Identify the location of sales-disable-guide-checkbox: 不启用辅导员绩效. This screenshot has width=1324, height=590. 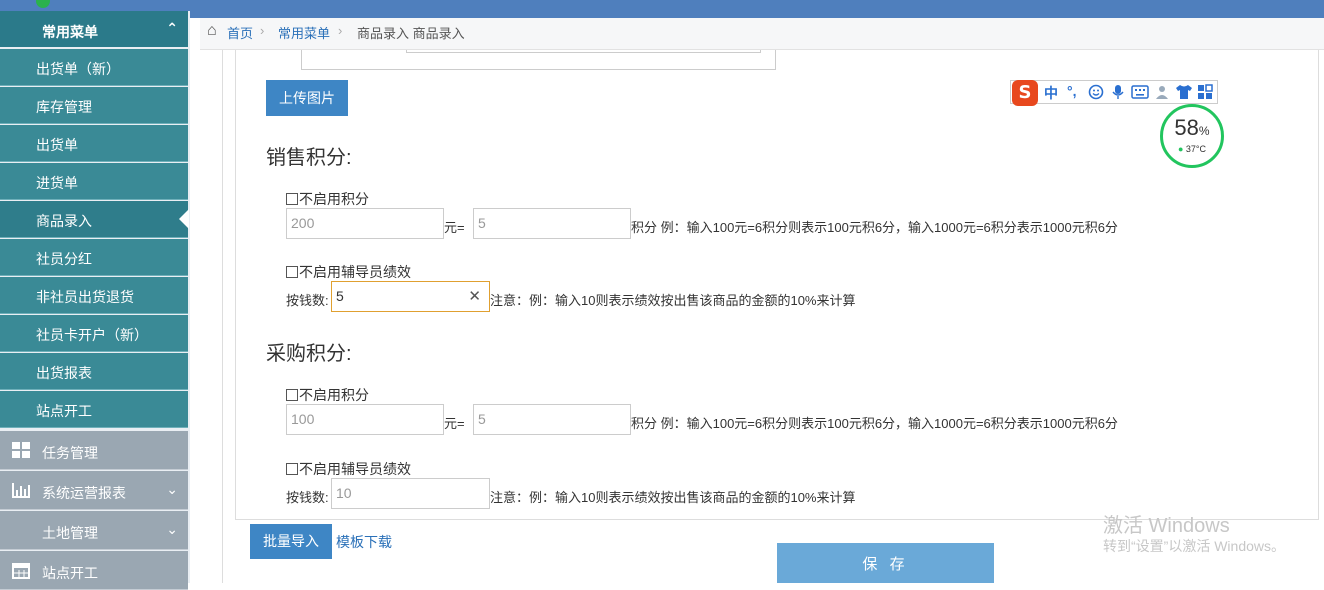
(348, 272).